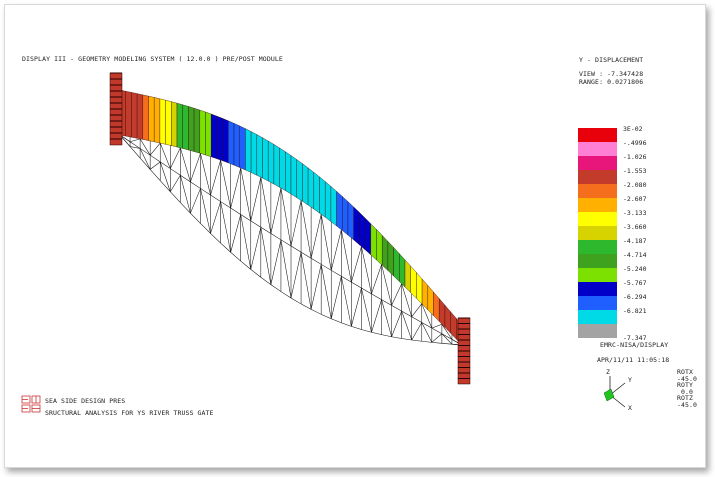 This screenshot has height=477, width=715. Describe the element at coordinates (687, 389) in the screenshot. I see `rotation-readout: ROTX -45.0 ROTY 0.0 ROTZ -45.0` at that location.